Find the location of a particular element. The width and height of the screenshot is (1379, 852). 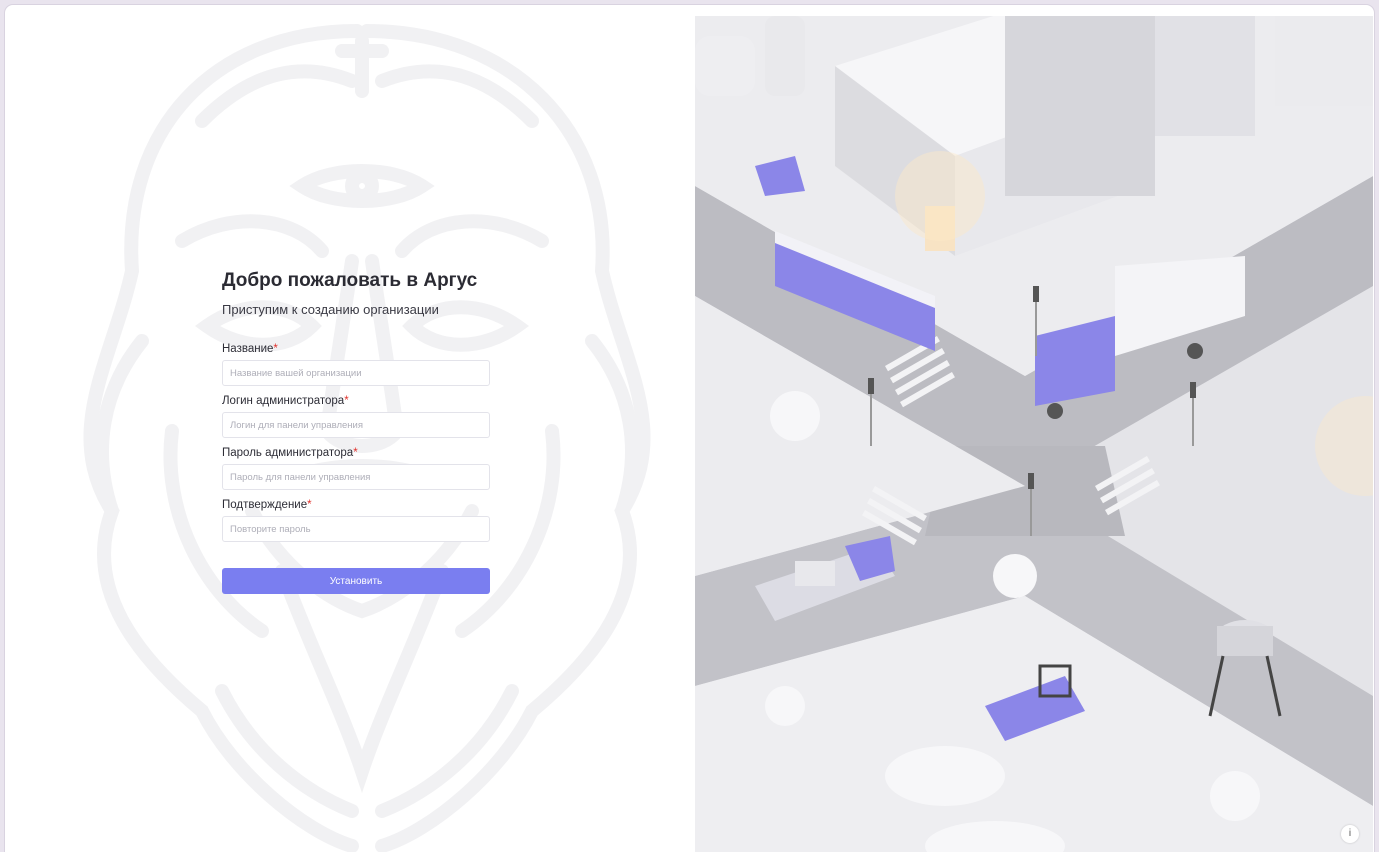

info-icon: i is located at coordinates (1350, 833).